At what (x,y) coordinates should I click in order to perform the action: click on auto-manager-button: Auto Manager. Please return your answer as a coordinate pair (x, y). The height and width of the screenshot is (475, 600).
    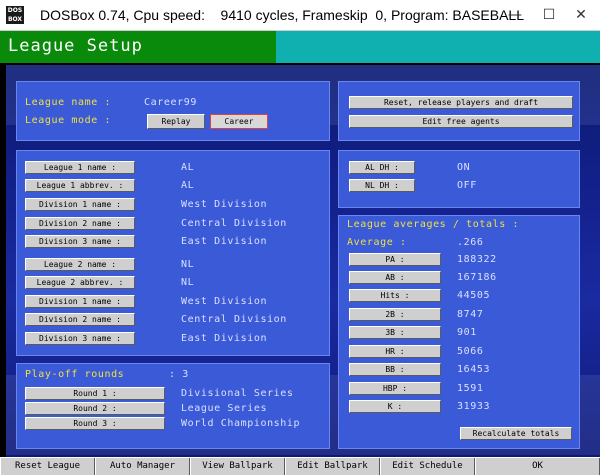
    Looking at the image, I should click on (142, 466).